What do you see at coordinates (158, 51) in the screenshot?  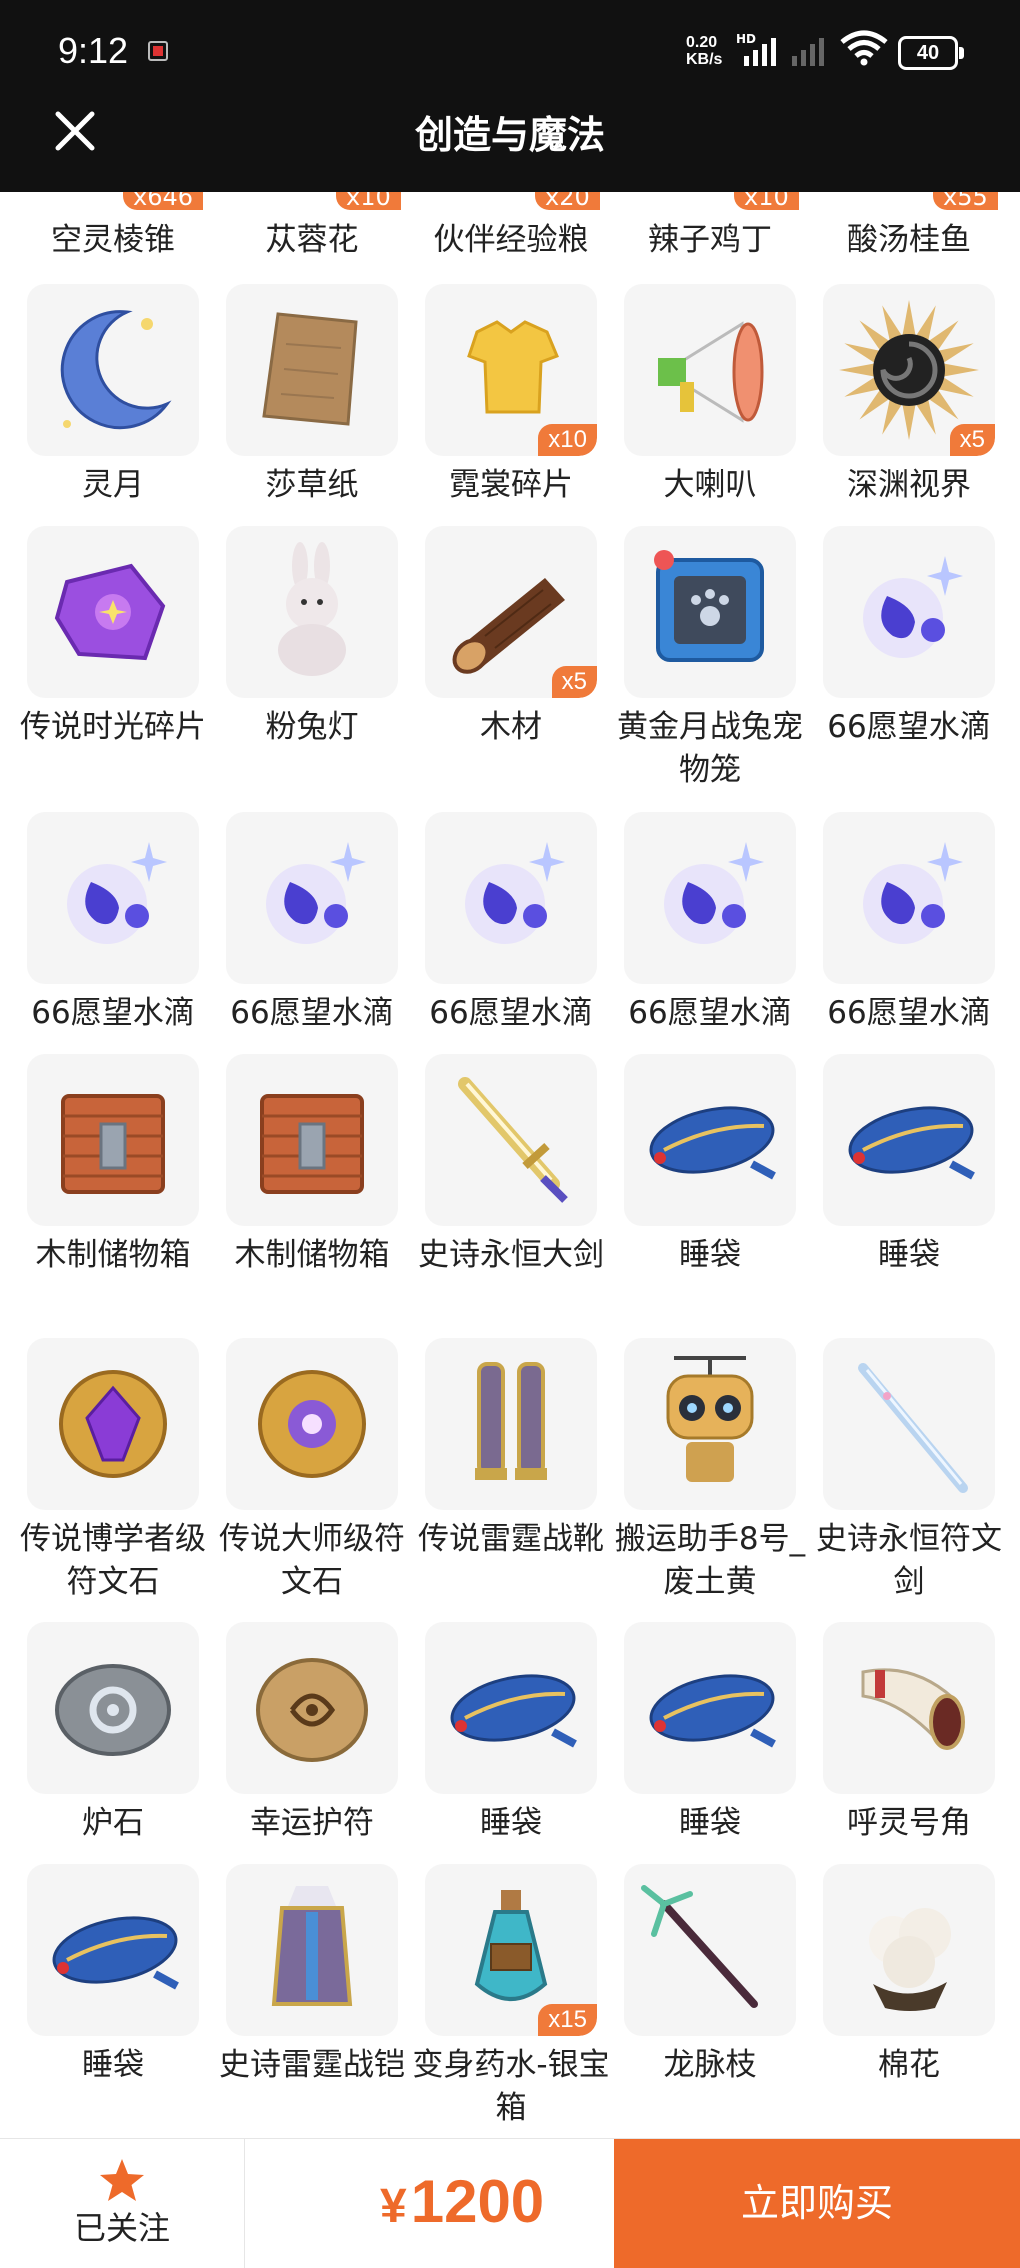 I see `screen-record-icon` at bounding box center [158, 51].